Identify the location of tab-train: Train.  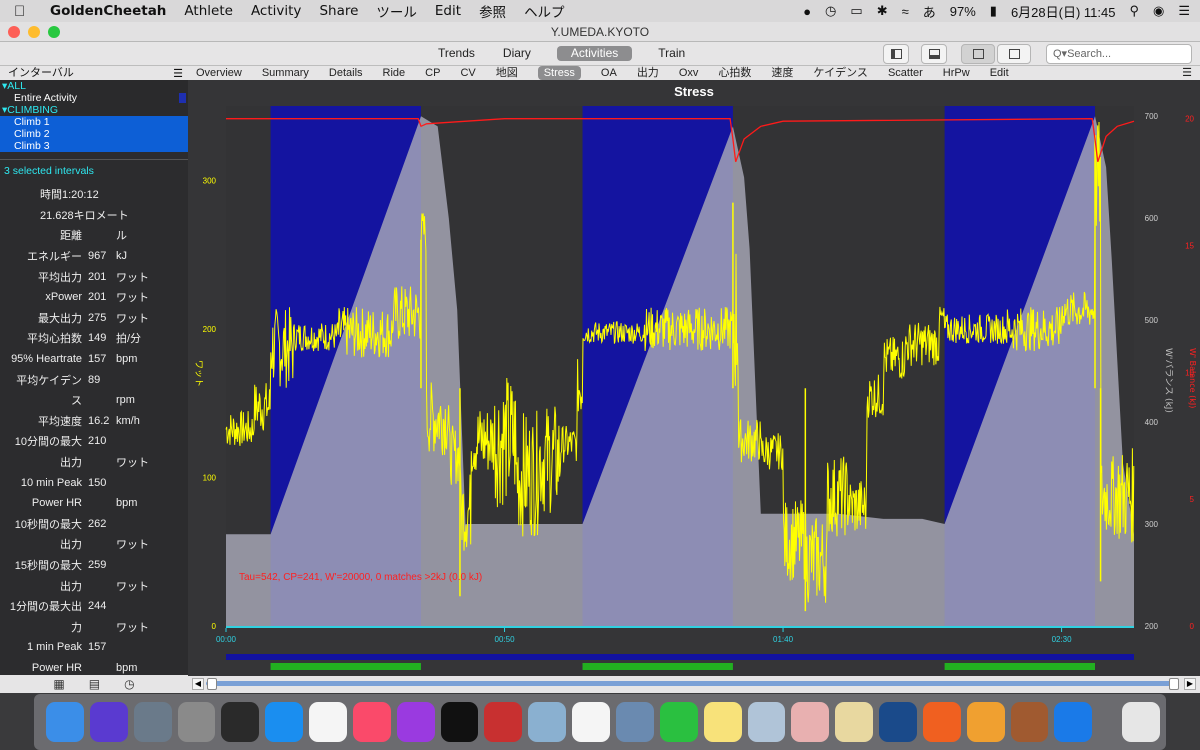
(671, 53).